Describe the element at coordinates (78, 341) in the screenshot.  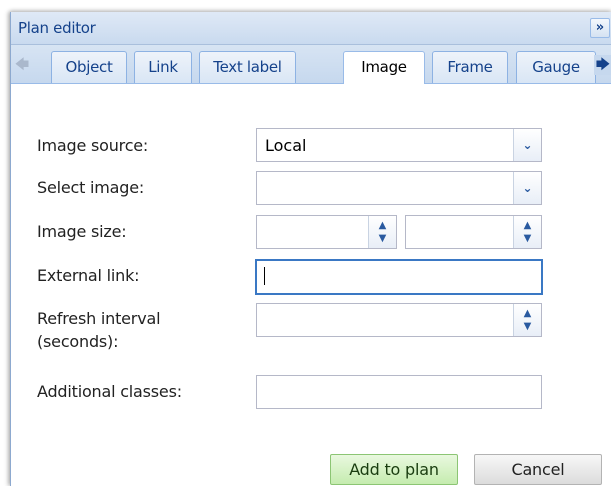
I see `refresh-interval-label-line2: (seconds):` at that location.